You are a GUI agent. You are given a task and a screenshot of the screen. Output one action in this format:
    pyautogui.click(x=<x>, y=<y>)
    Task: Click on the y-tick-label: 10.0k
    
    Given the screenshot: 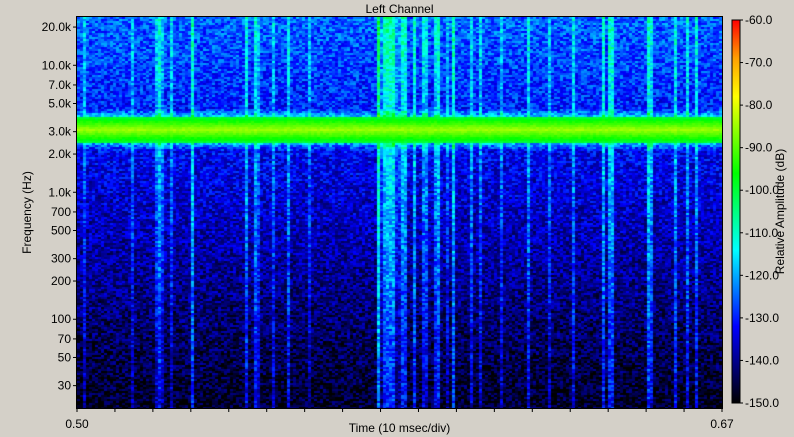 What is the action you would take?
    pyautogui.click(x=57, y=65)
    